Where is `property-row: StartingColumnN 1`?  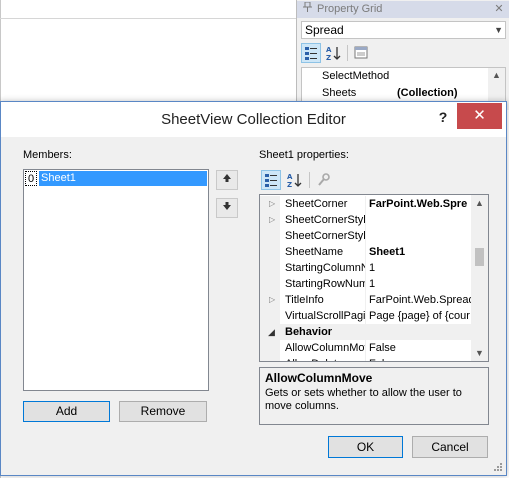 property-row: StartingColumnN 1 is located at coordinates (365, 268).